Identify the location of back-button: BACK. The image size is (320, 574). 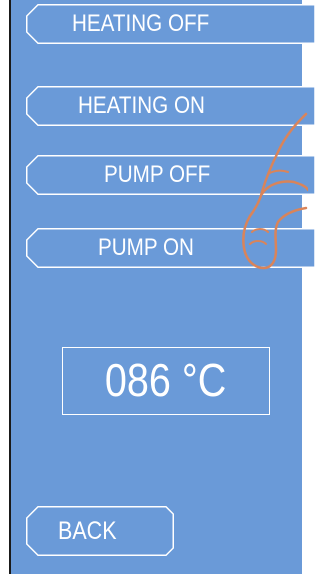
(100, 531).